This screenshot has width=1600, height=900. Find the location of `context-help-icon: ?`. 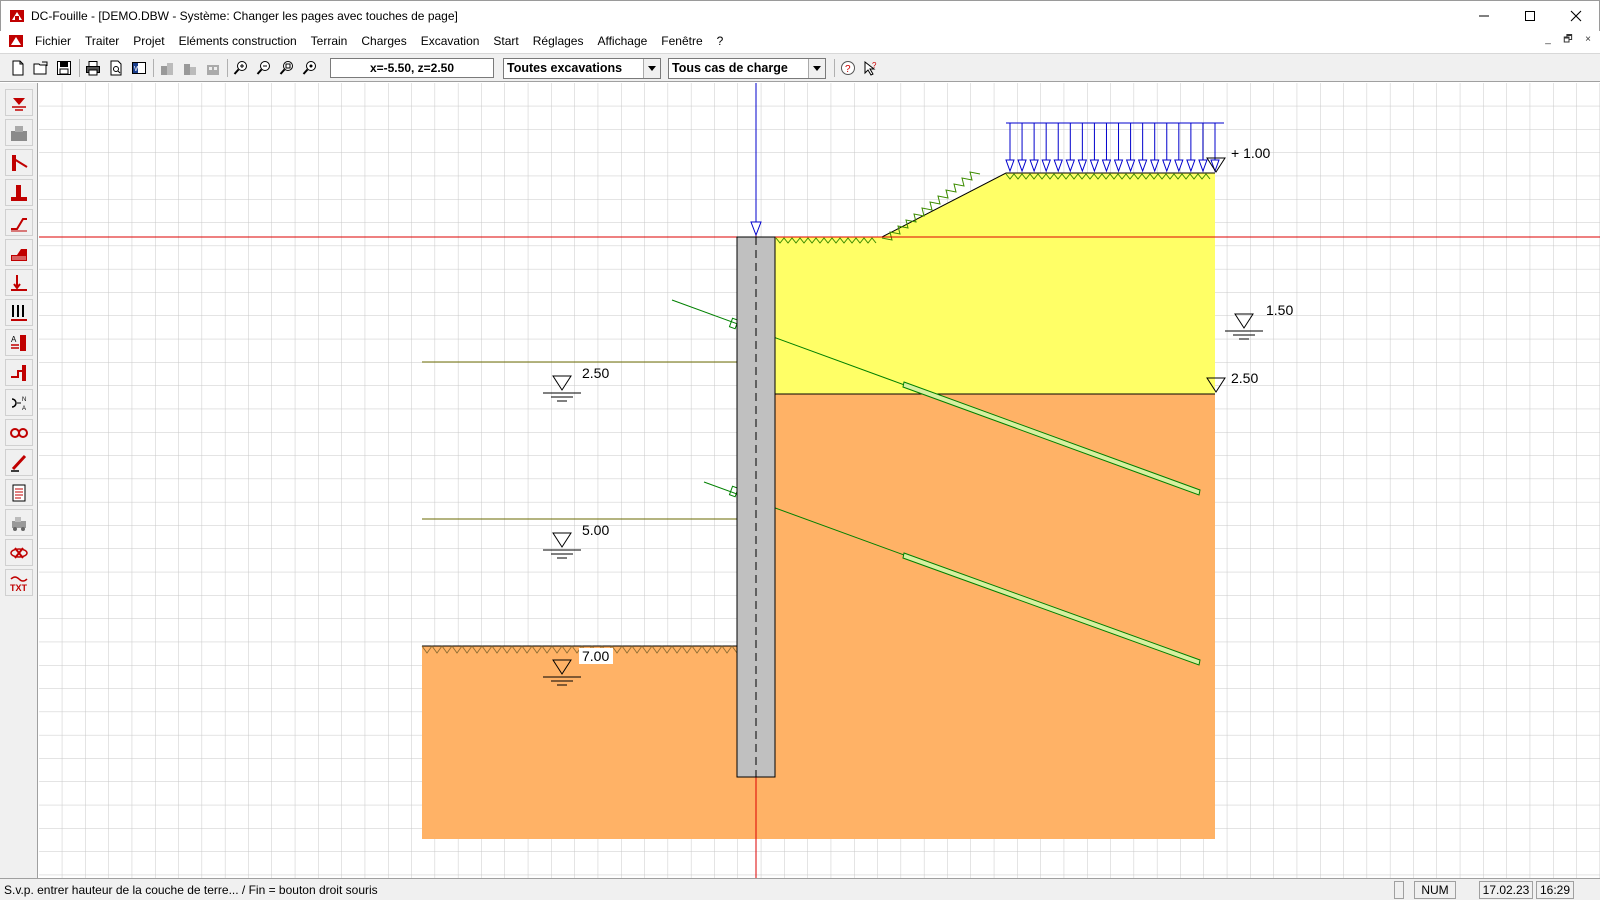

context-help-icon: ? is located at coordinates (870, 68).